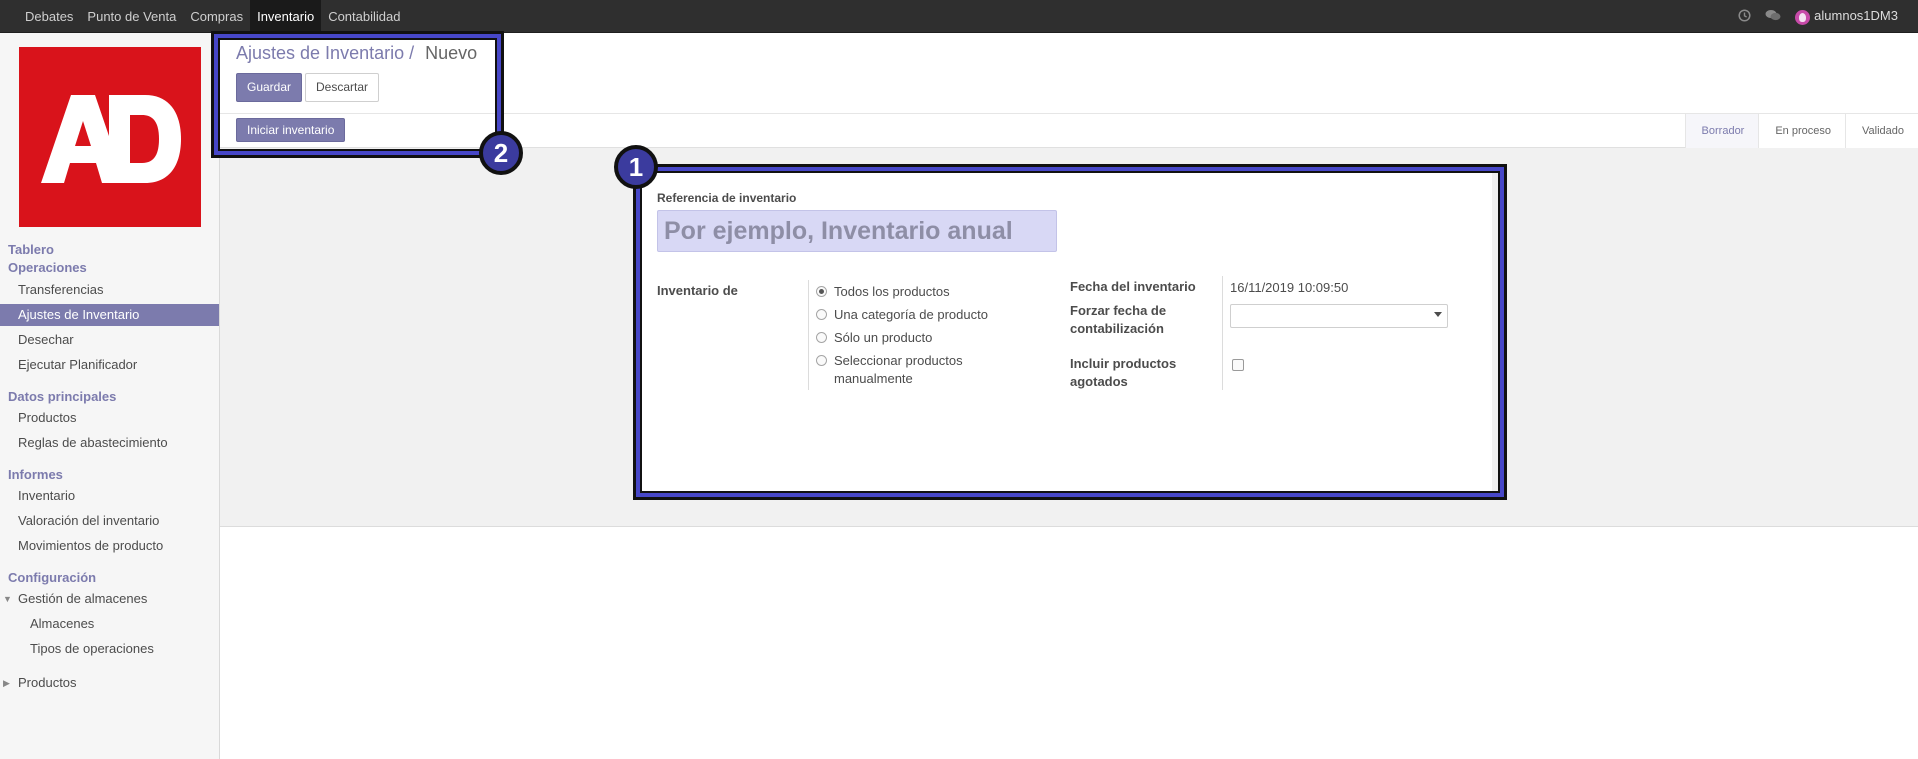 Image resolution: width=1918 pixels, height=759 pixels. I want to click on force-date-label: Forzar fecha de contabilización, so click(1118, 319).